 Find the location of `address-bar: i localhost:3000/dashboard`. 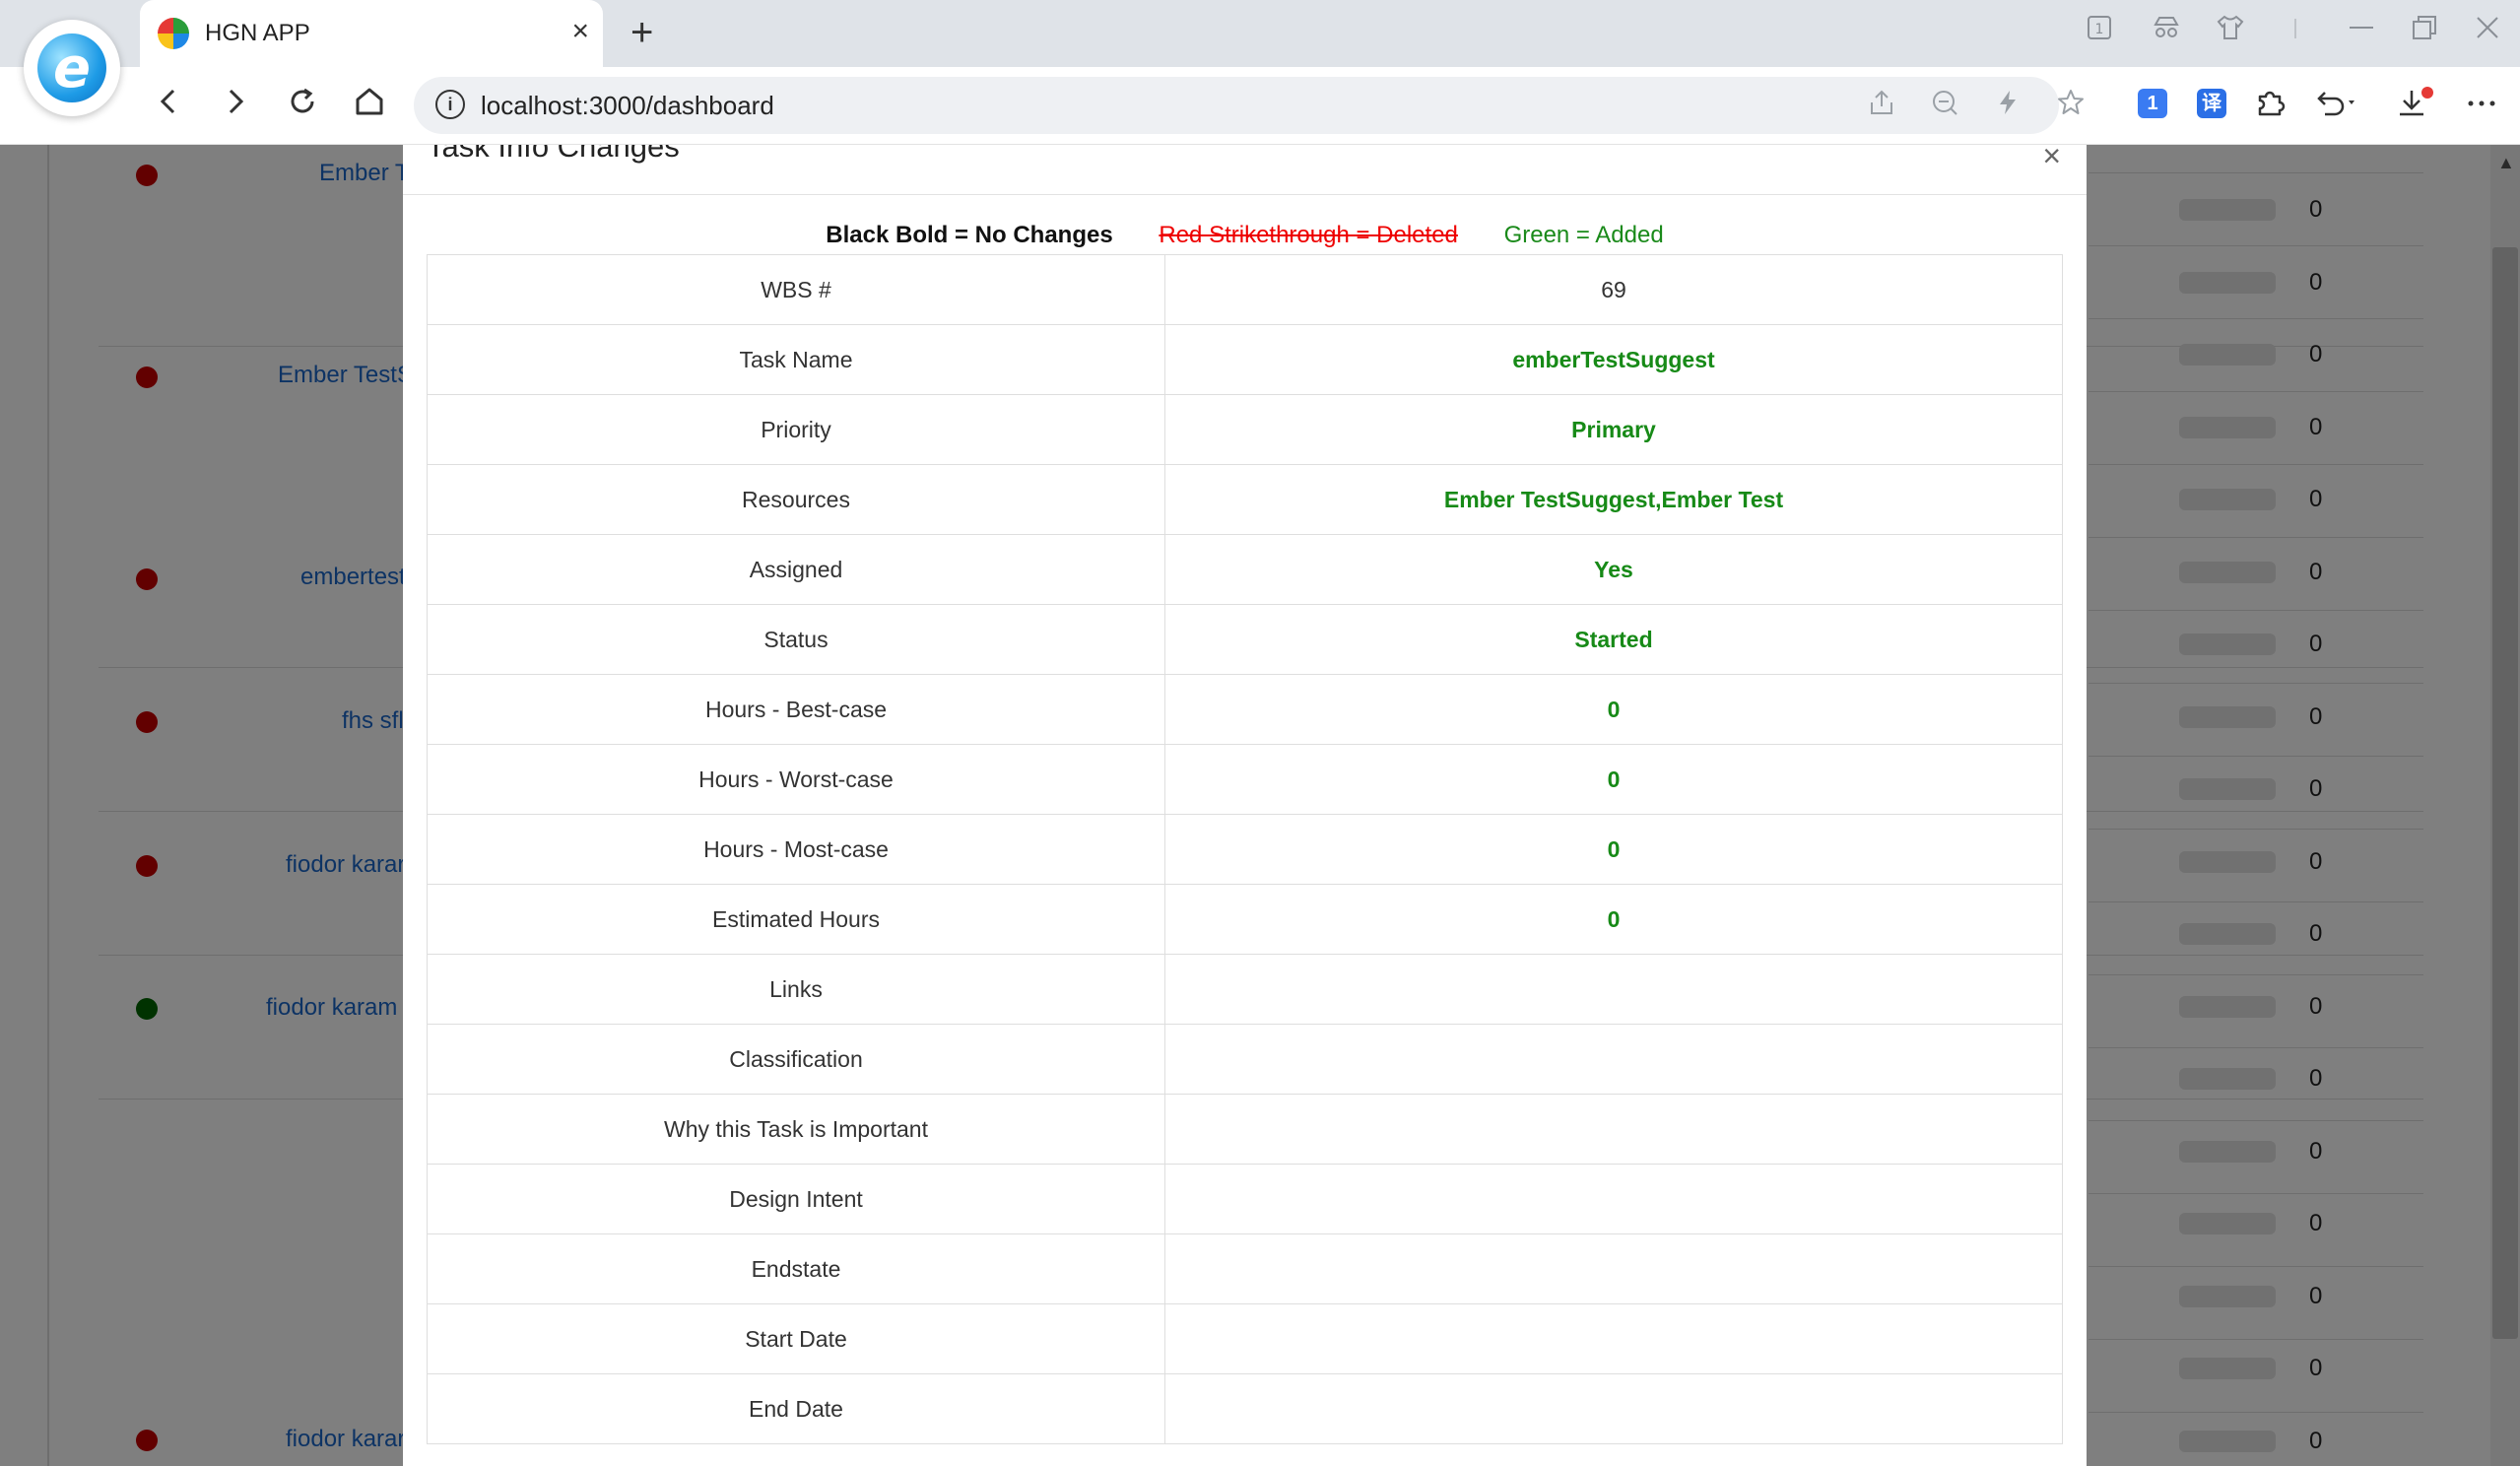

address-bar: i localhost:3000/dashboard is located at coordinates (1249, 105).